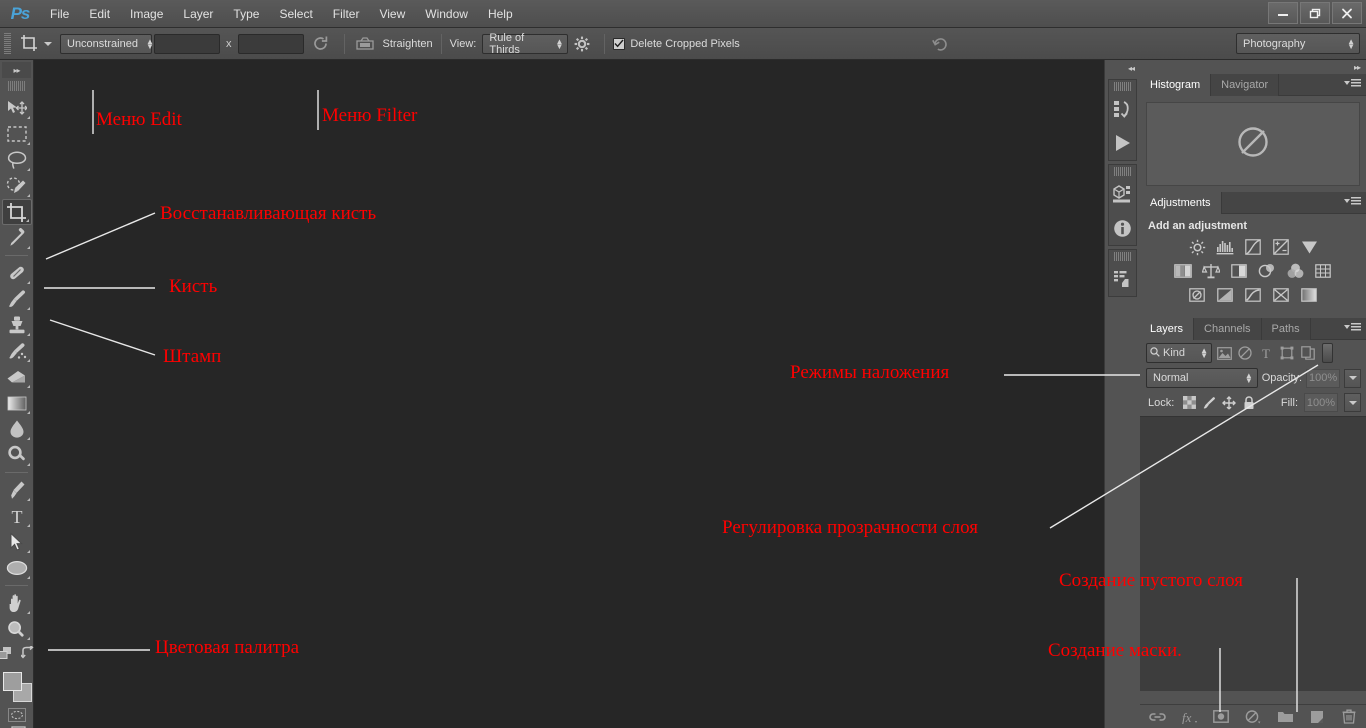 Image resolution: width=1366 pixels, height=728 pixels. What do you see at coordinates (7, 43) in the screenshot?
I see `options-bar-grip` at bounding box center [7, 43].